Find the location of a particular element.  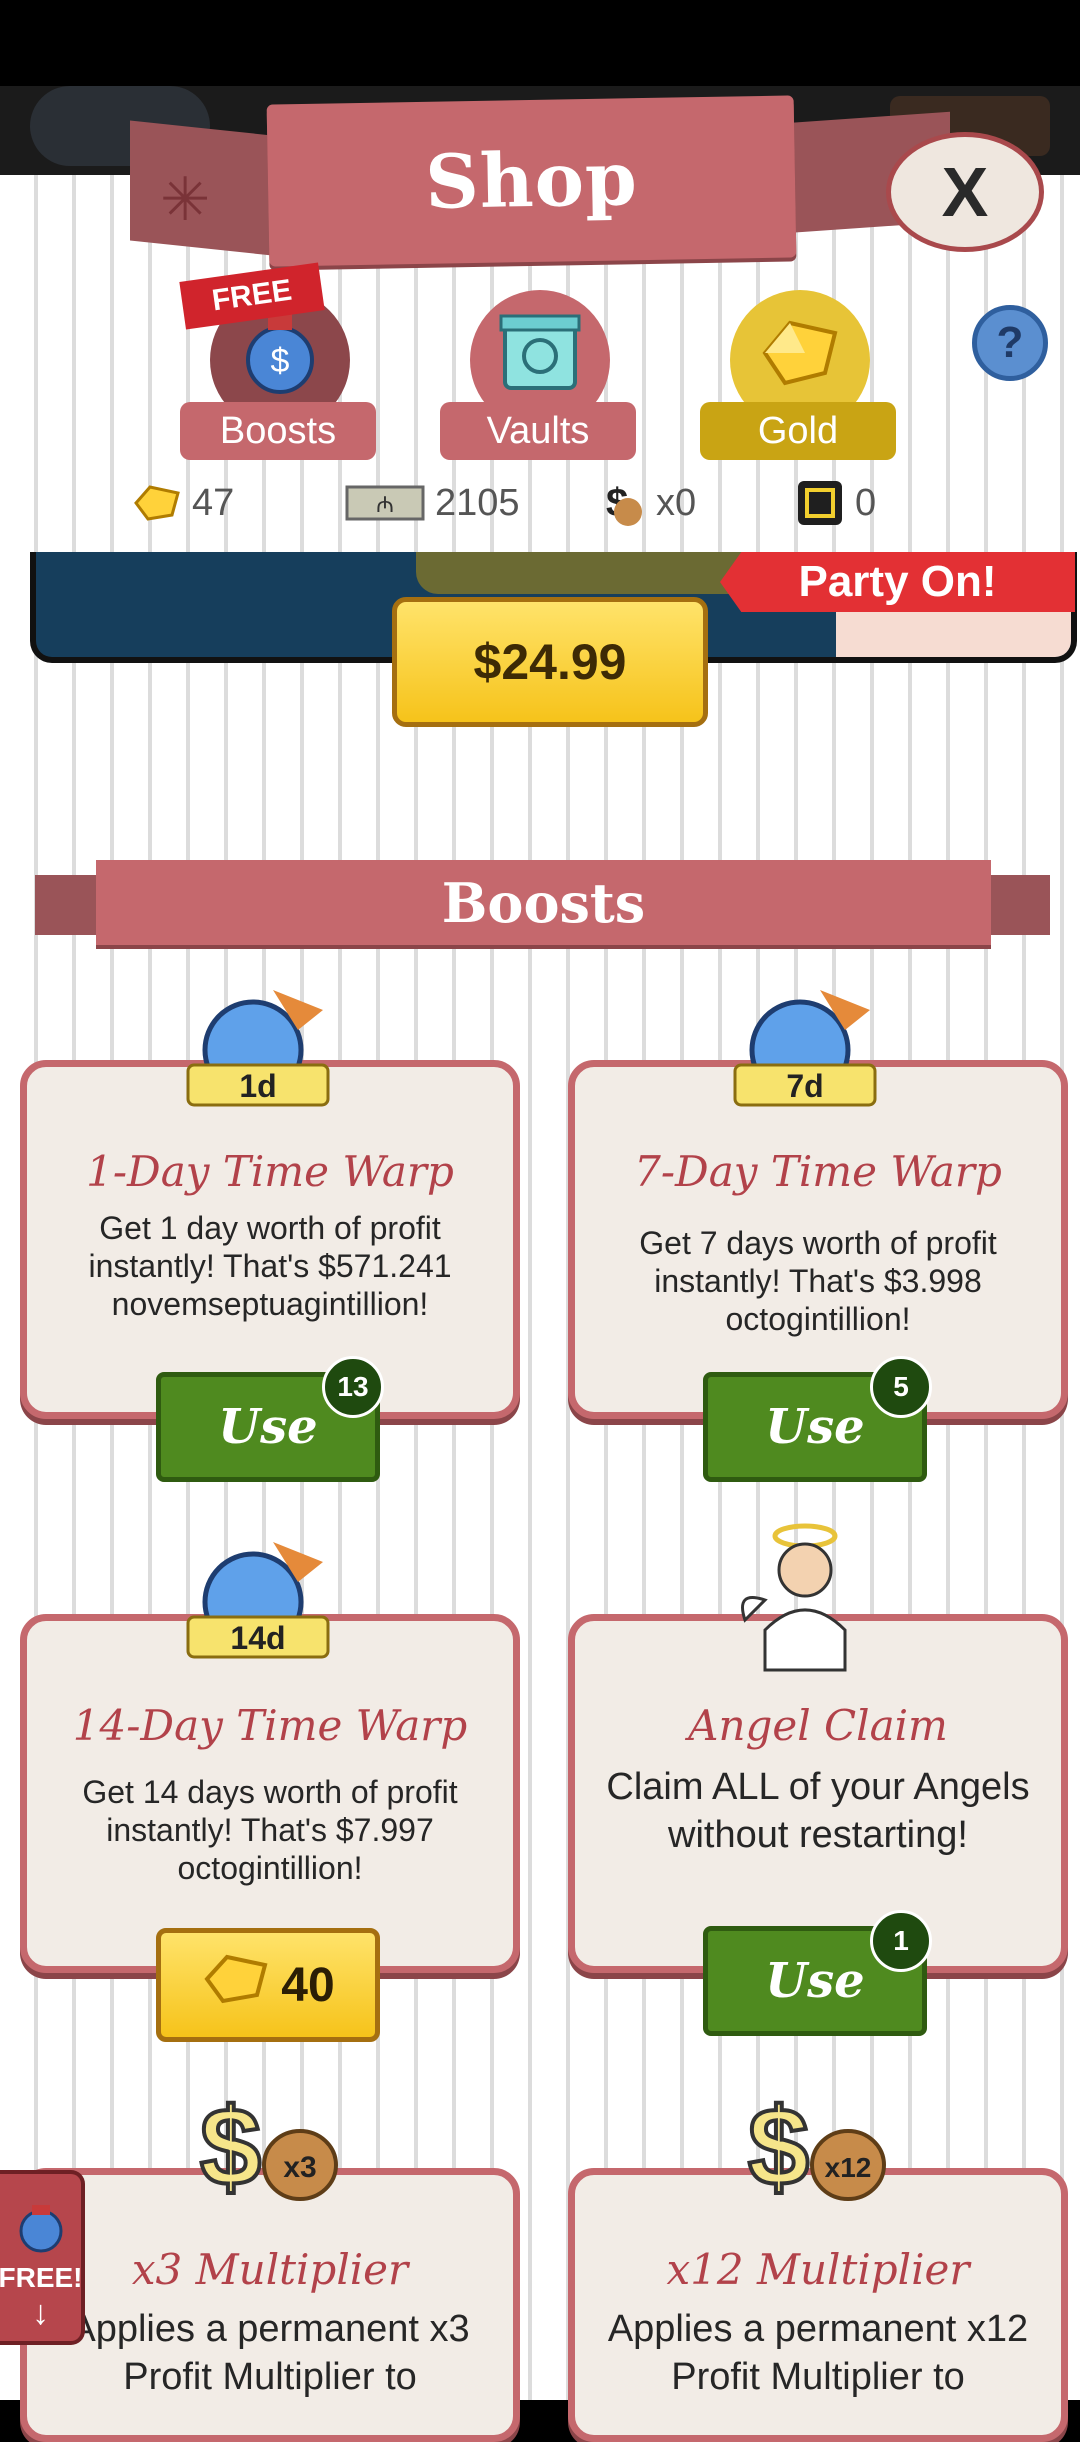

angel-icon is located at coordinates (815, 1600).